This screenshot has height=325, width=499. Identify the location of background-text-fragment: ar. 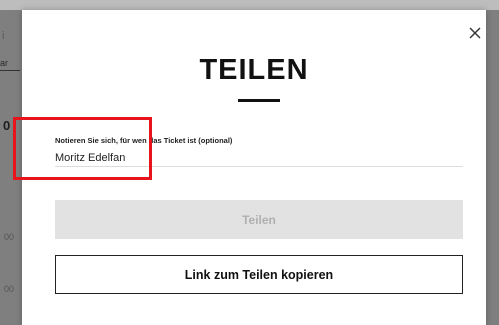
(4, 63).